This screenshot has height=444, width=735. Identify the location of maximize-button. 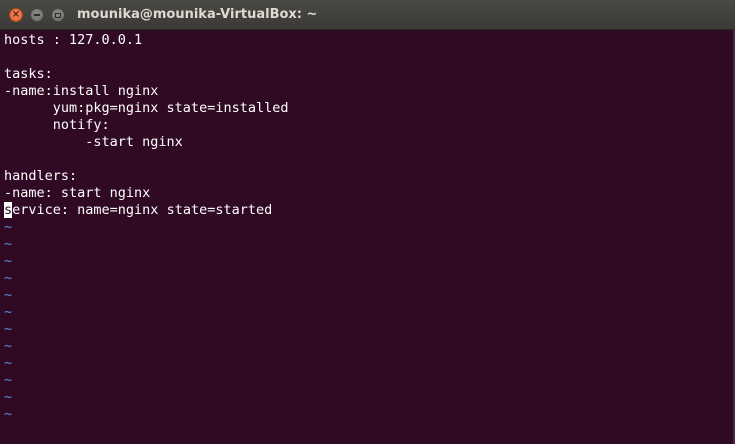
(58, 15).